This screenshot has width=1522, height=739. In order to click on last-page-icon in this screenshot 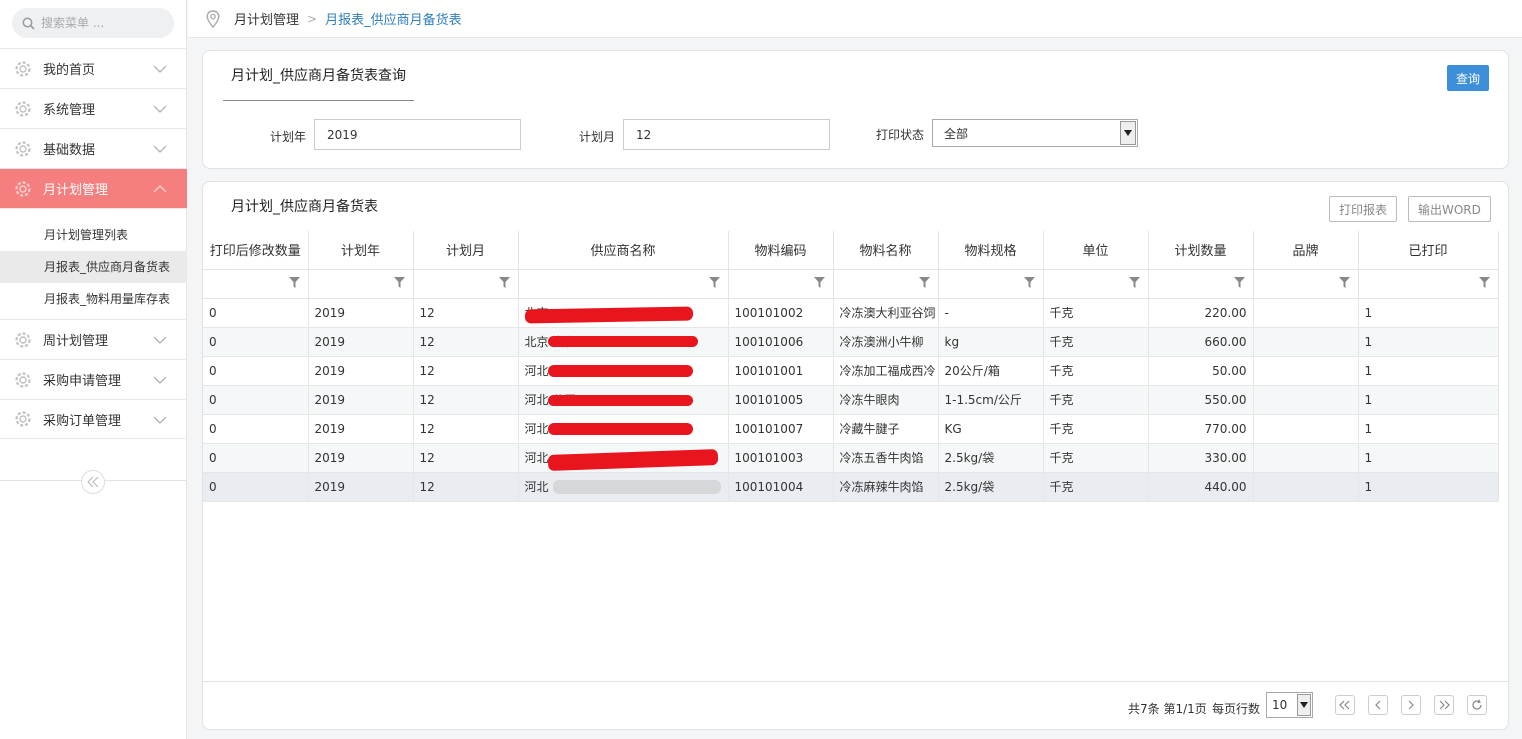, I will do `click(1444, 705)`.